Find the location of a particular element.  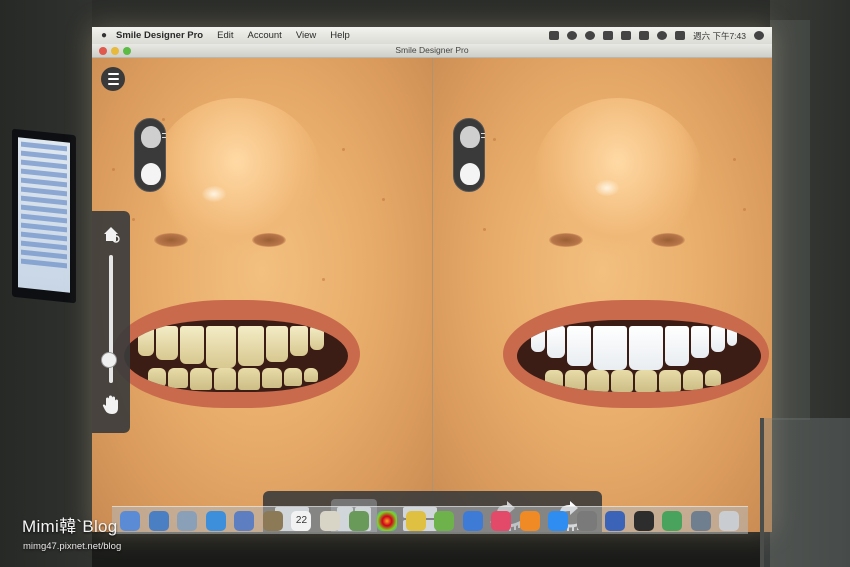

window-titlebar: Smile Designer Pro is located at coordinates (432, 51).